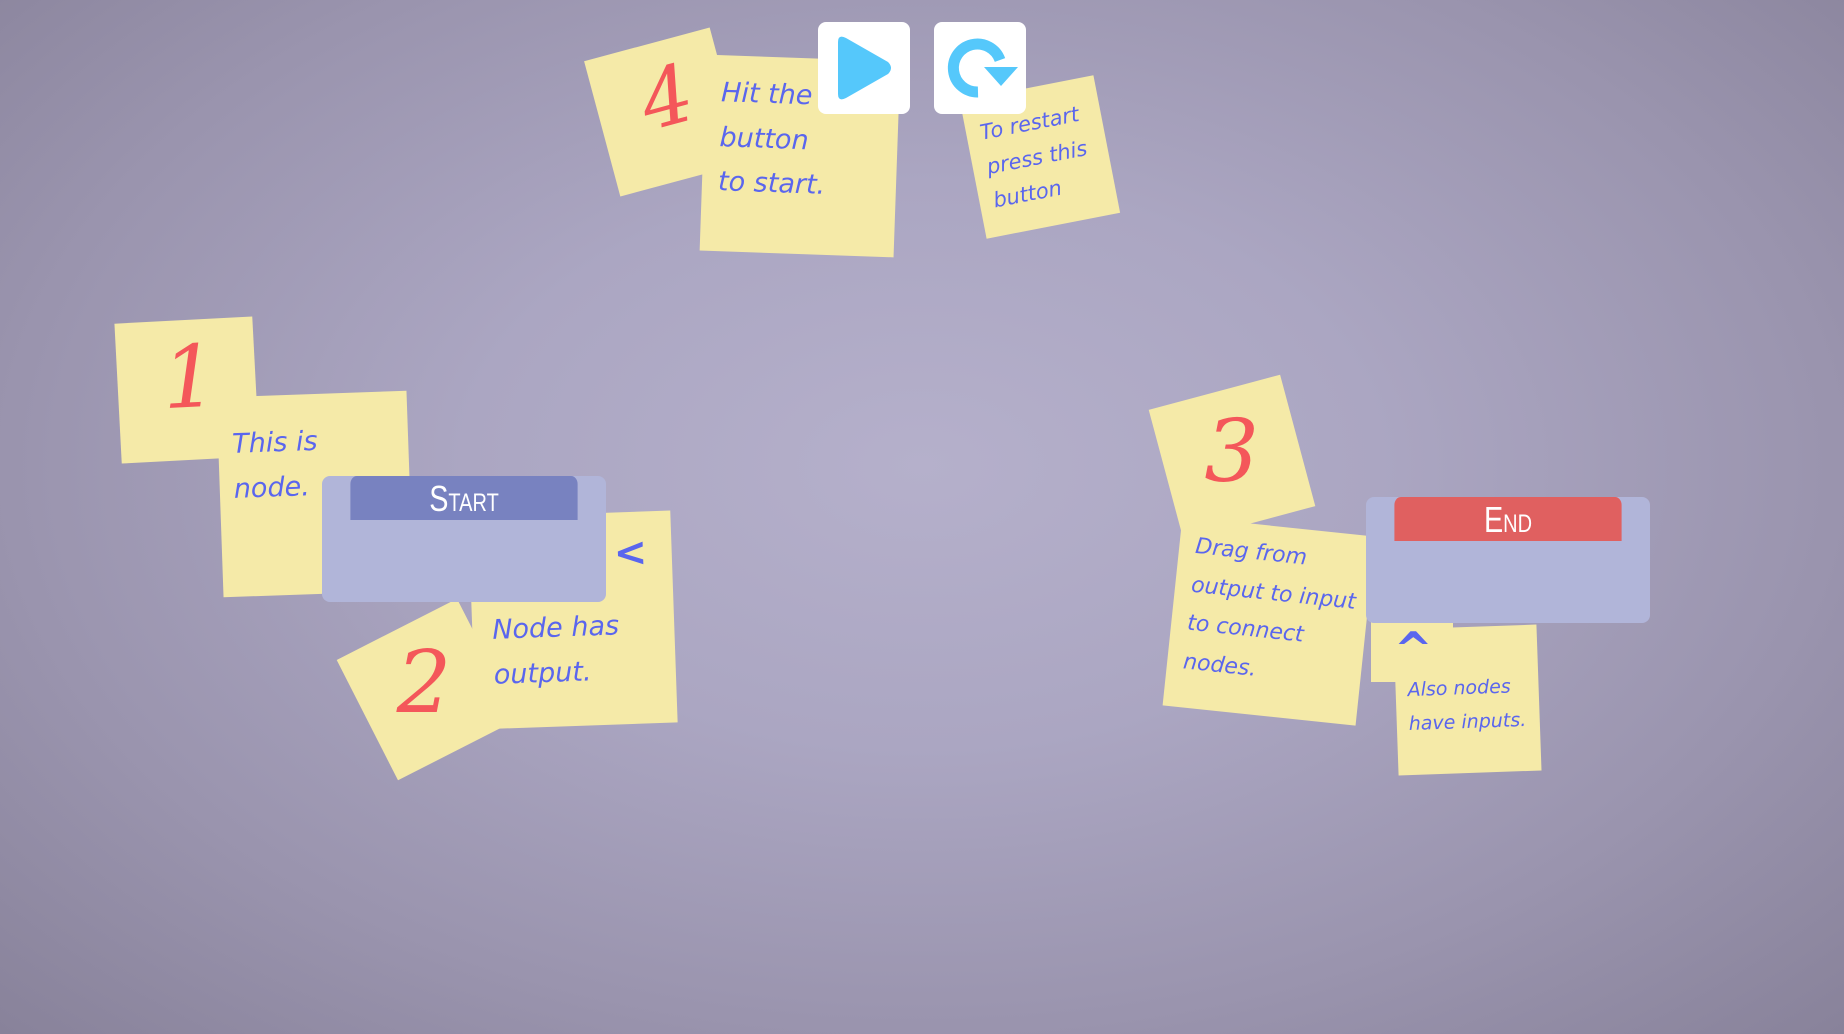 This screenshot has height=1034, width=1844. Describe the element at coordinates (1232, 458) in the screenshot. I see `sticky-note-step3-number: 3` at that location.